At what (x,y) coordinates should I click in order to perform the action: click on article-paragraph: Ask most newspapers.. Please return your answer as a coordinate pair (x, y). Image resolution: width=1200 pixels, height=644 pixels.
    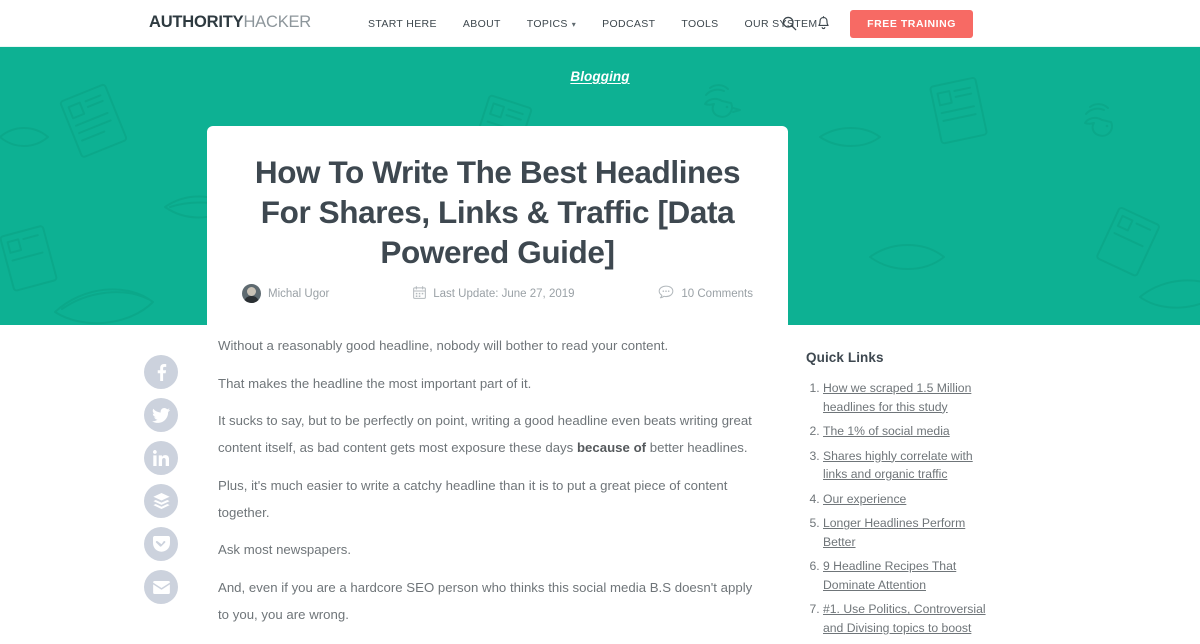
    Looking at the image, I should click on (285, 550).